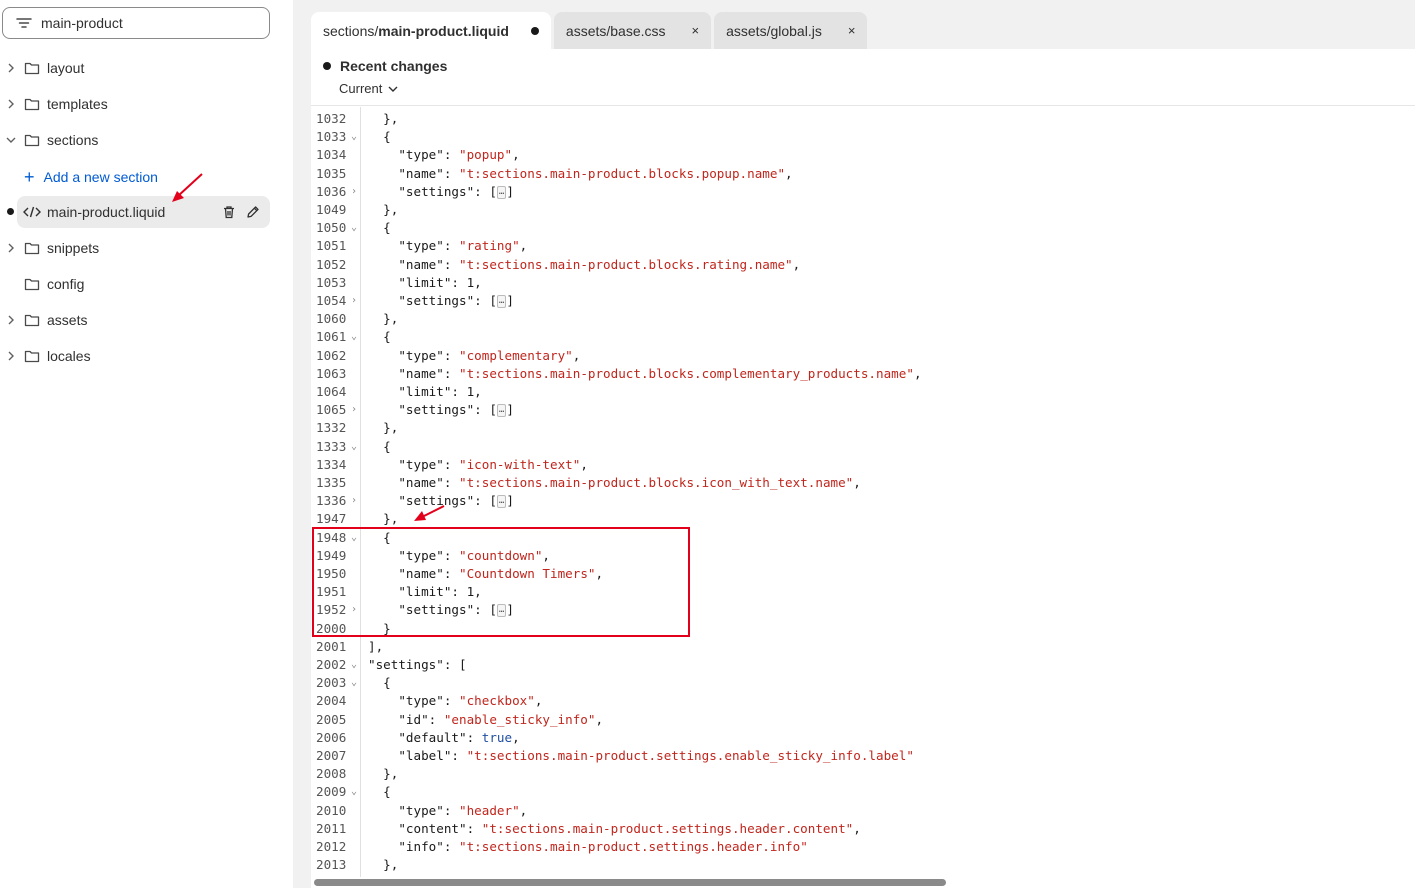 Image resolution: width=1415 pixels, height=888 pixels. Describe the element at coordinates (863, 192) in the screenshot. I see `code-line: 1036 › "settings": […]` at that location.